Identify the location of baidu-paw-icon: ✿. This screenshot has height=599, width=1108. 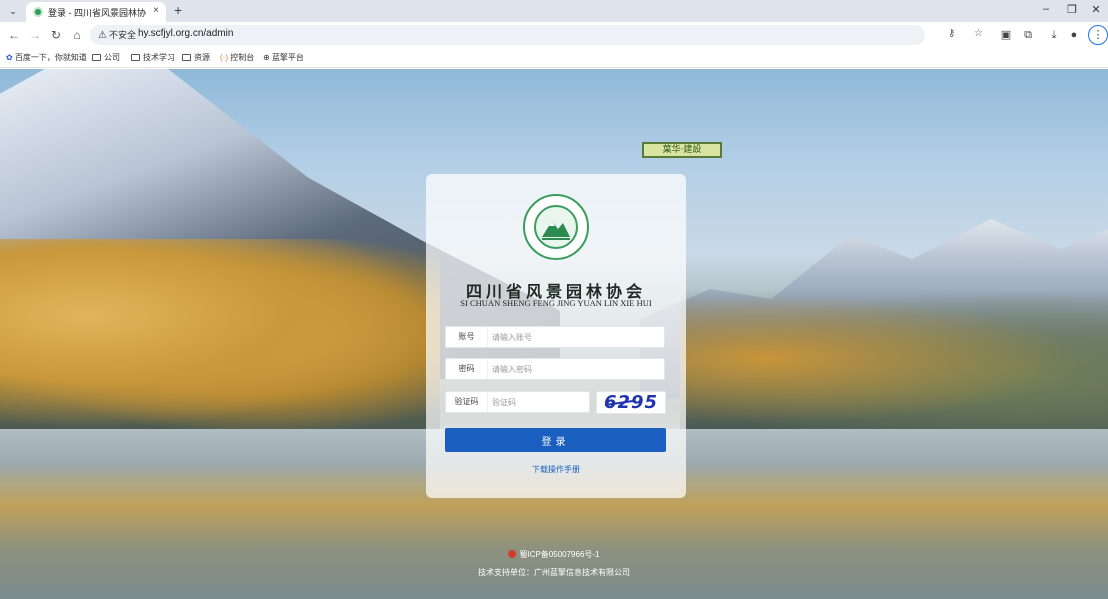
(9, 57).